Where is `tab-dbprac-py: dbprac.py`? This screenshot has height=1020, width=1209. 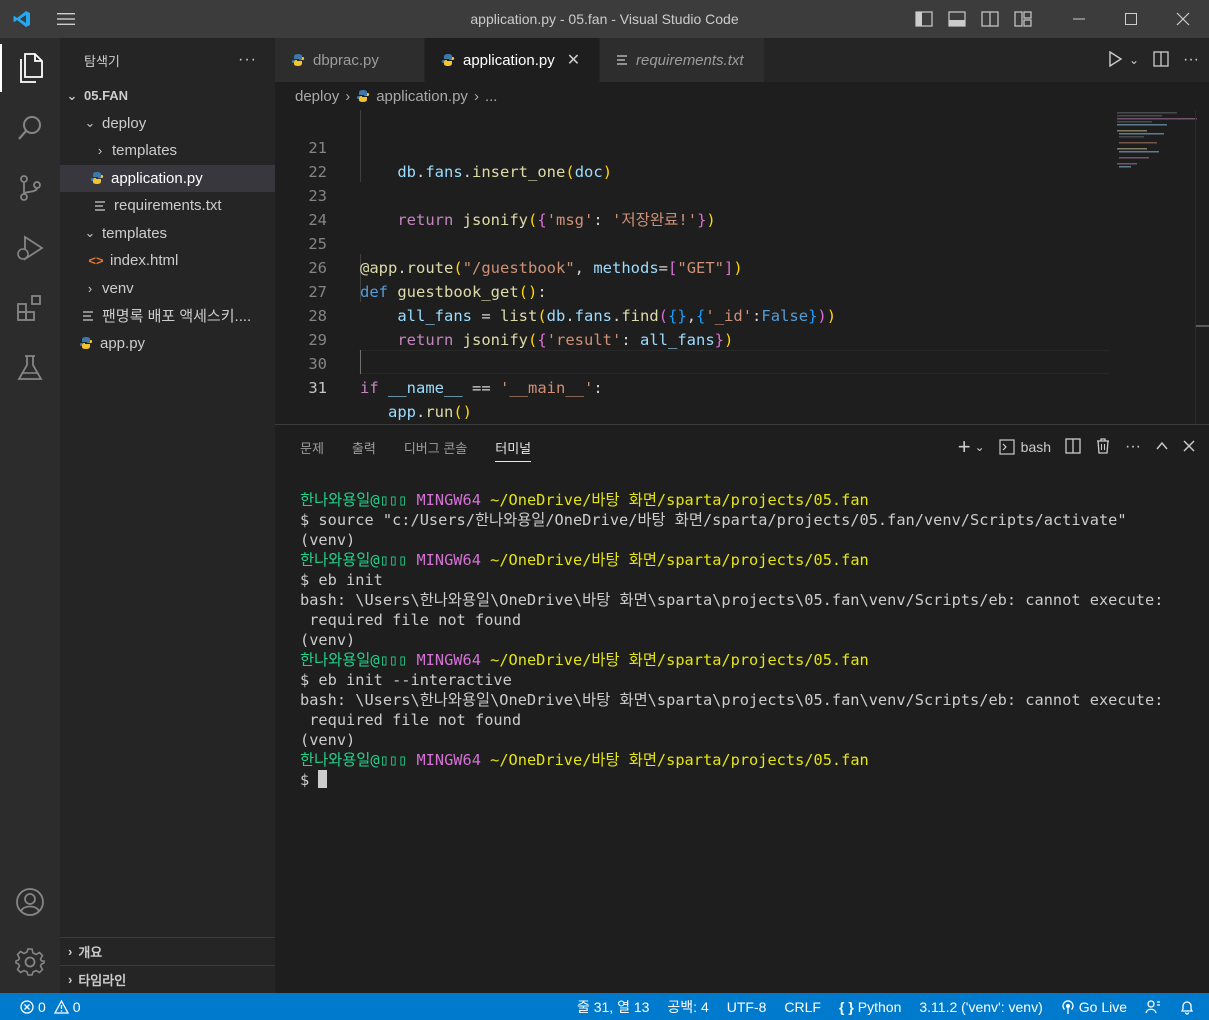 tab-dbprac-py: dbprac.py is located at coordinates (350, 60).